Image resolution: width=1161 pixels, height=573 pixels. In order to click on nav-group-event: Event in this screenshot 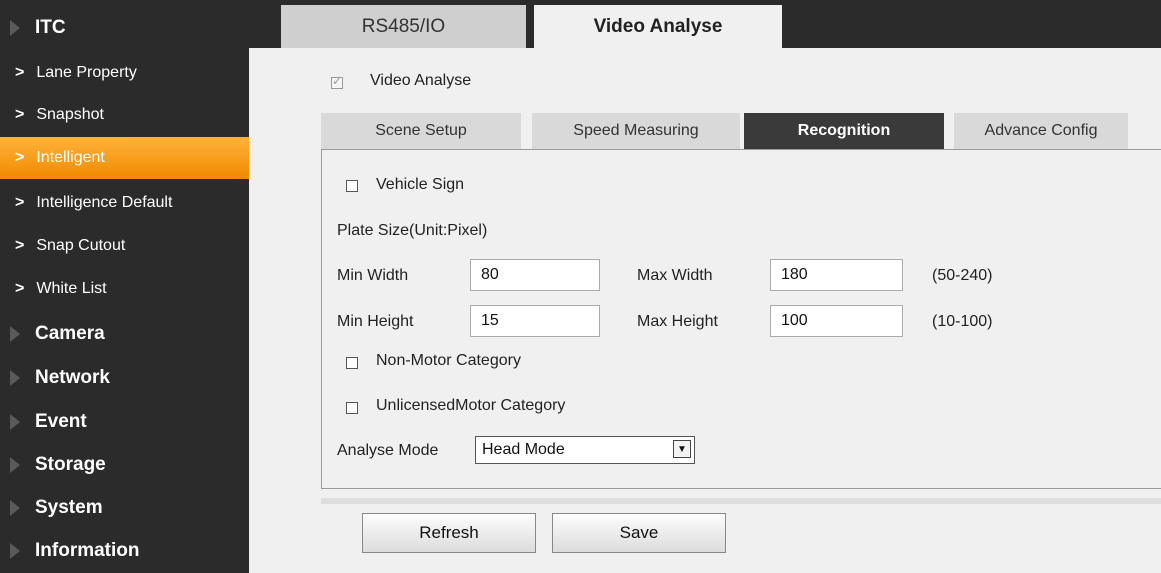, I will do `click(124, 422)`.